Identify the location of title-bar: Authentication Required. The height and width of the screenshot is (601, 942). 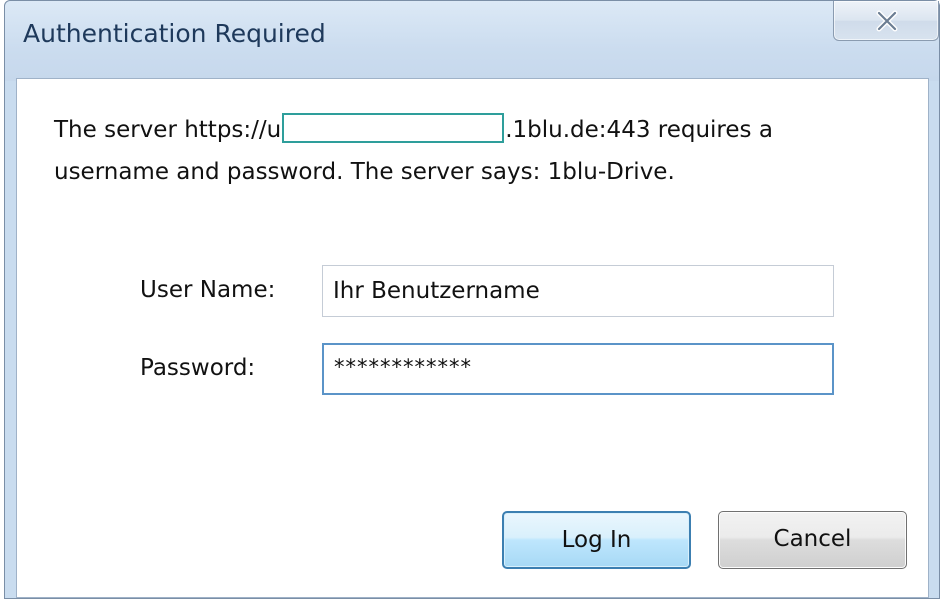
(472, 41).